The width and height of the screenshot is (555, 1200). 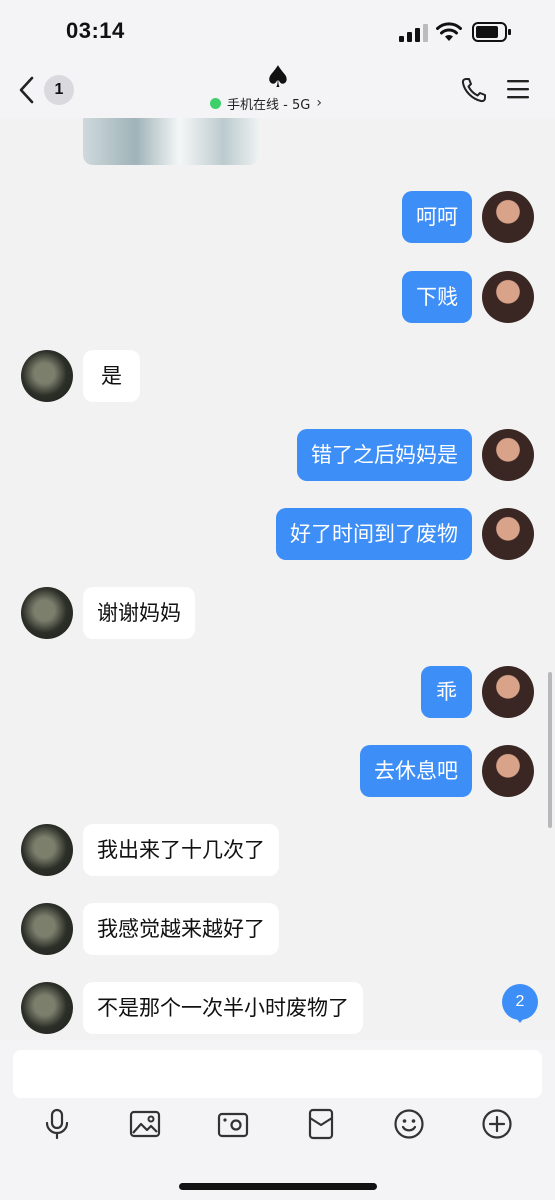 What do you see at coordinates (57, 1124) in the screenshot?
I see `microphone-icon` at bounding box center [57, 1124].